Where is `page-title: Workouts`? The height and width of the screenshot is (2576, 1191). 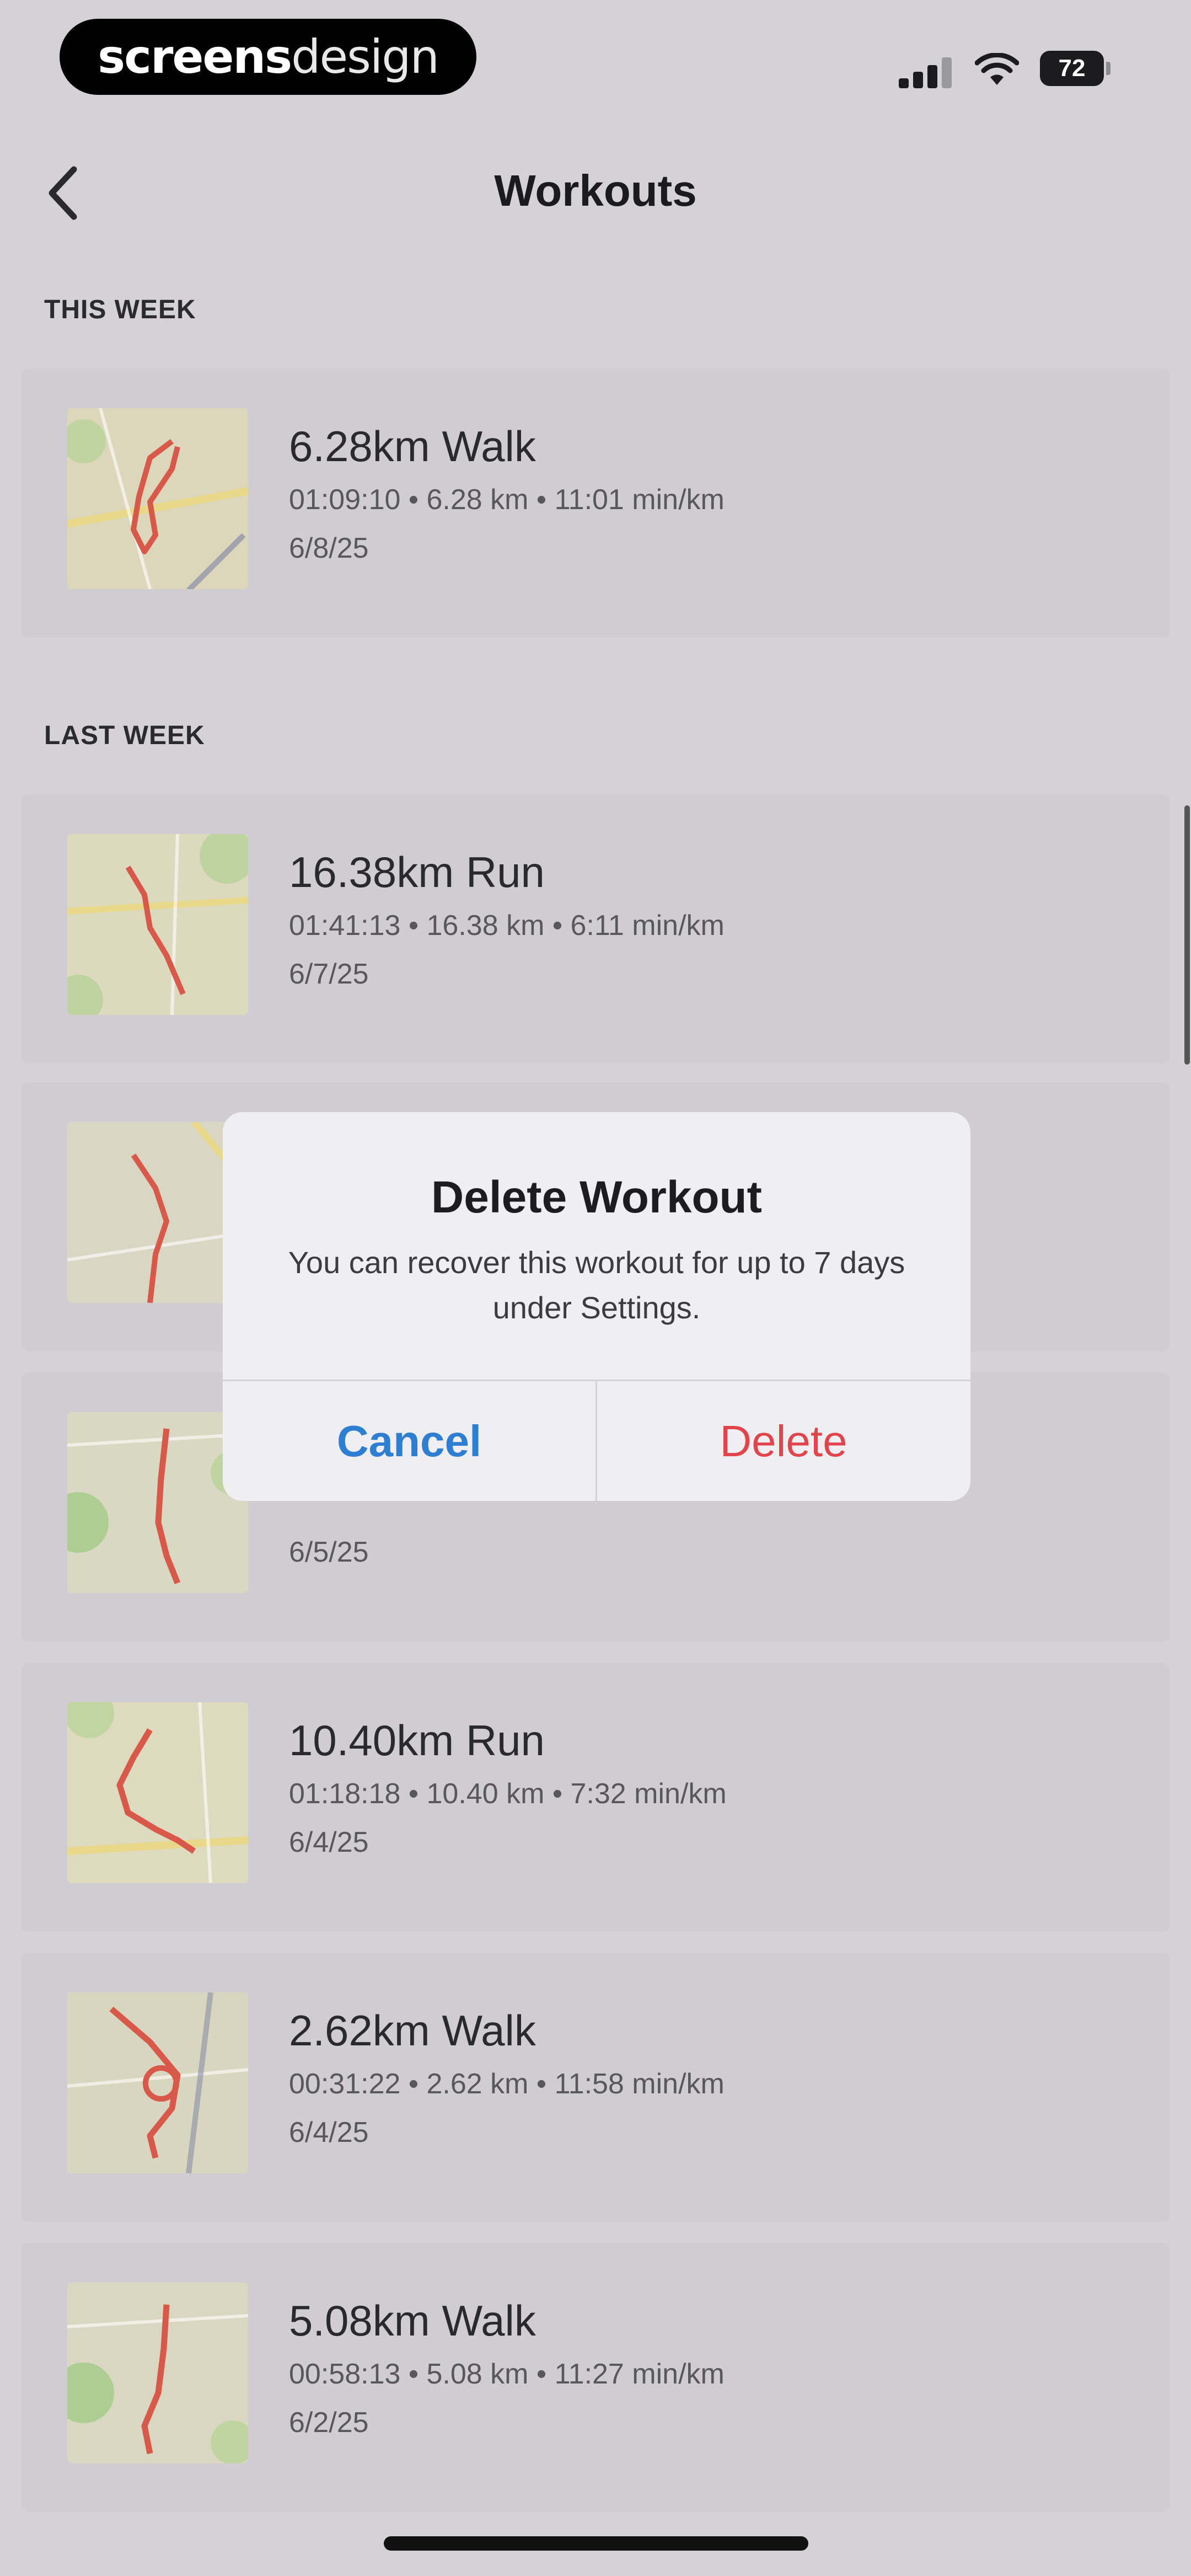 page-title: Workouts is located at coordinates (595, 190).